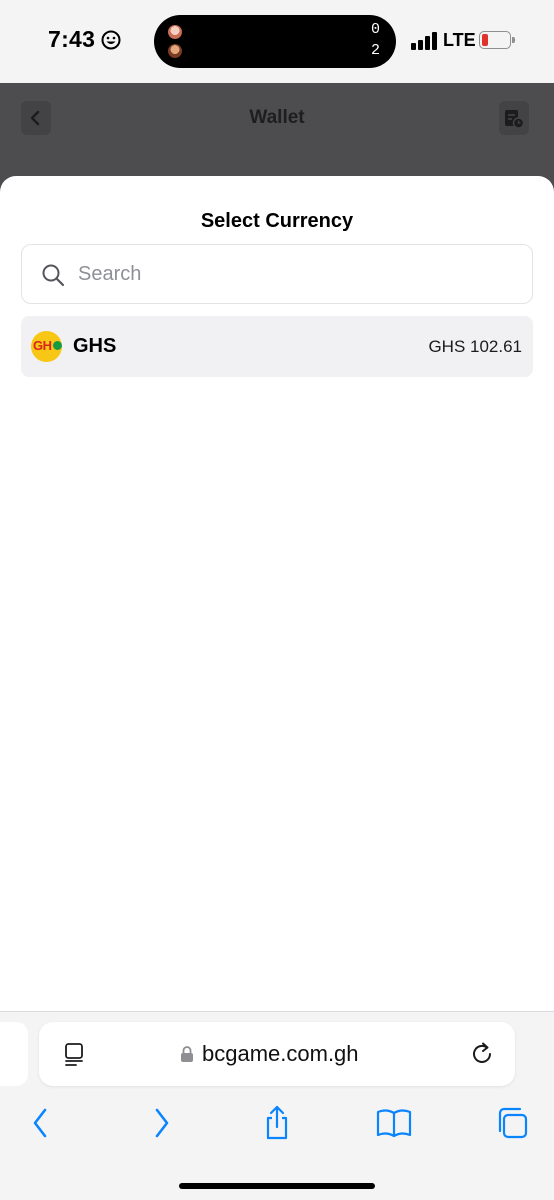 The width and height of the screenshot is (554, 1200). I want to click on records-icon, so click(515, 119).